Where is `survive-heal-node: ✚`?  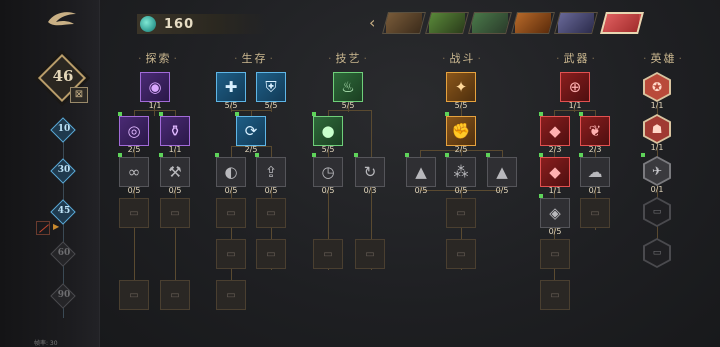 survive-heal-node: ✚ is located at coordinates (231, 87).